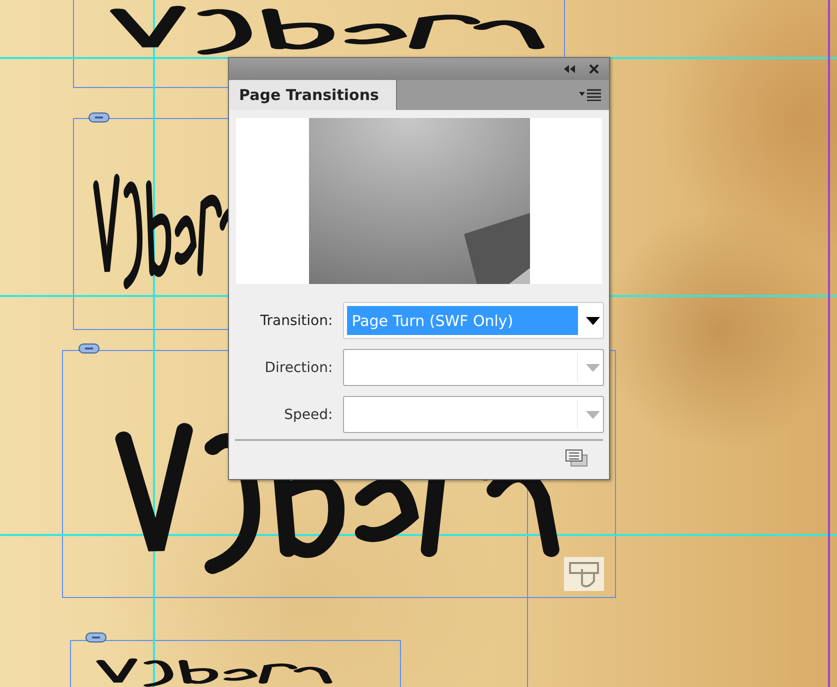 Image resolution: width=837 pixels, height=687 pixels. Describe the element at coordinates (590, 95) in the screenshot. I see `panel-menu-icon` at that location.